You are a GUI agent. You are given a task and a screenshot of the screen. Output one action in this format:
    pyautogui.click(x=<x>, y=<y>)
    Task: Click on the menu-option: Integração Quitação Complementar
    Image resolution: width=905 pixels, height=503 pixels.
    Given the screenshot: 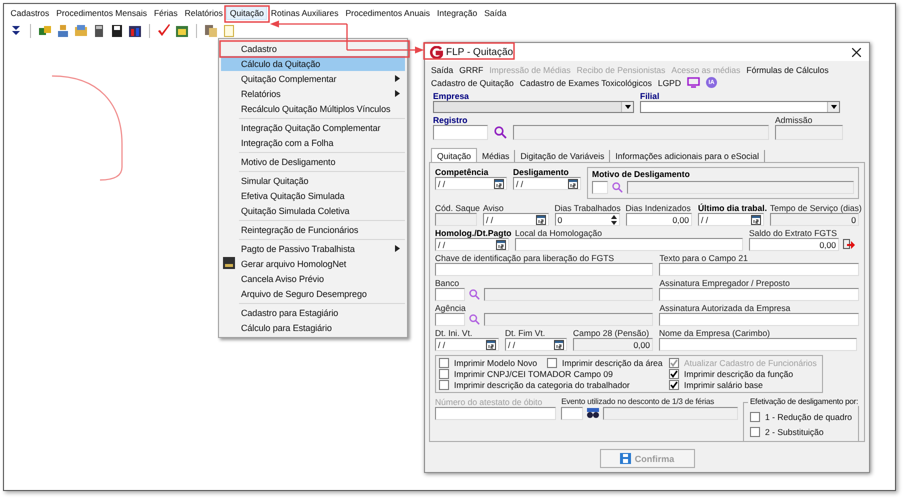 What is the action you would take?
    pyautogui.click(x=313, y=127)
    